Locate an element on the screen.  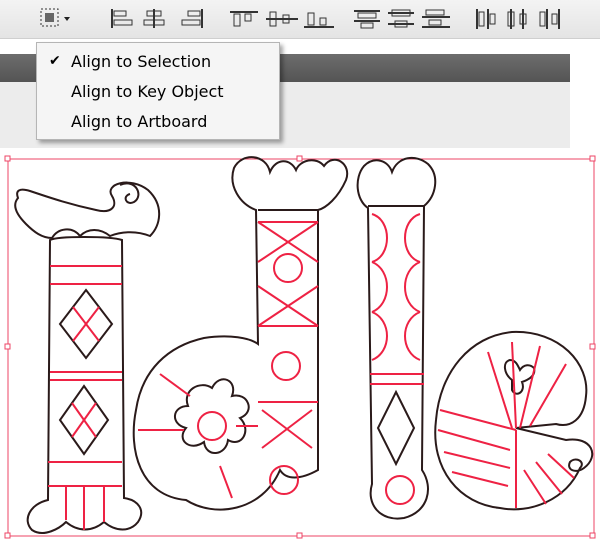
align-to-dropdown-button is located at coordinates (60, 19).